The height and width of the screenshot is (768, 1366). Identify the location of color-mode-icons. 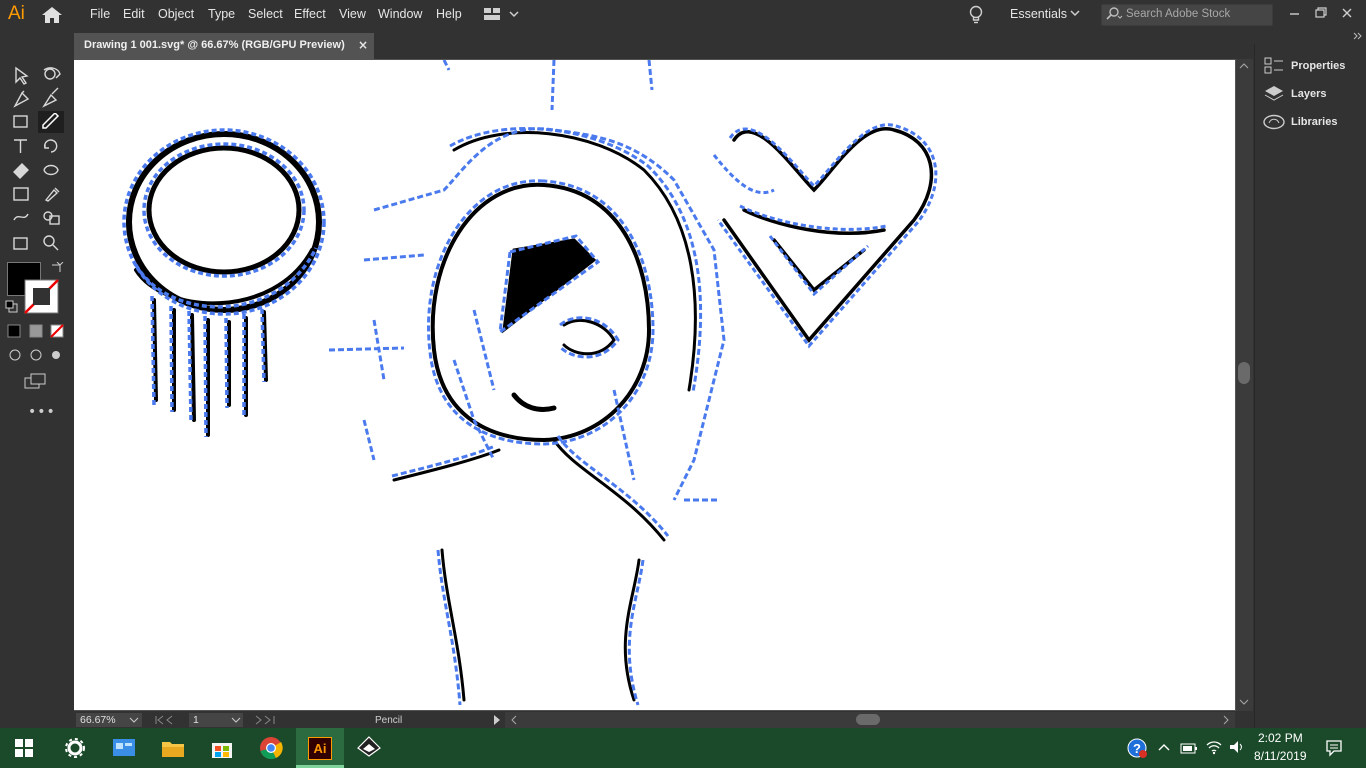
(36, 331).